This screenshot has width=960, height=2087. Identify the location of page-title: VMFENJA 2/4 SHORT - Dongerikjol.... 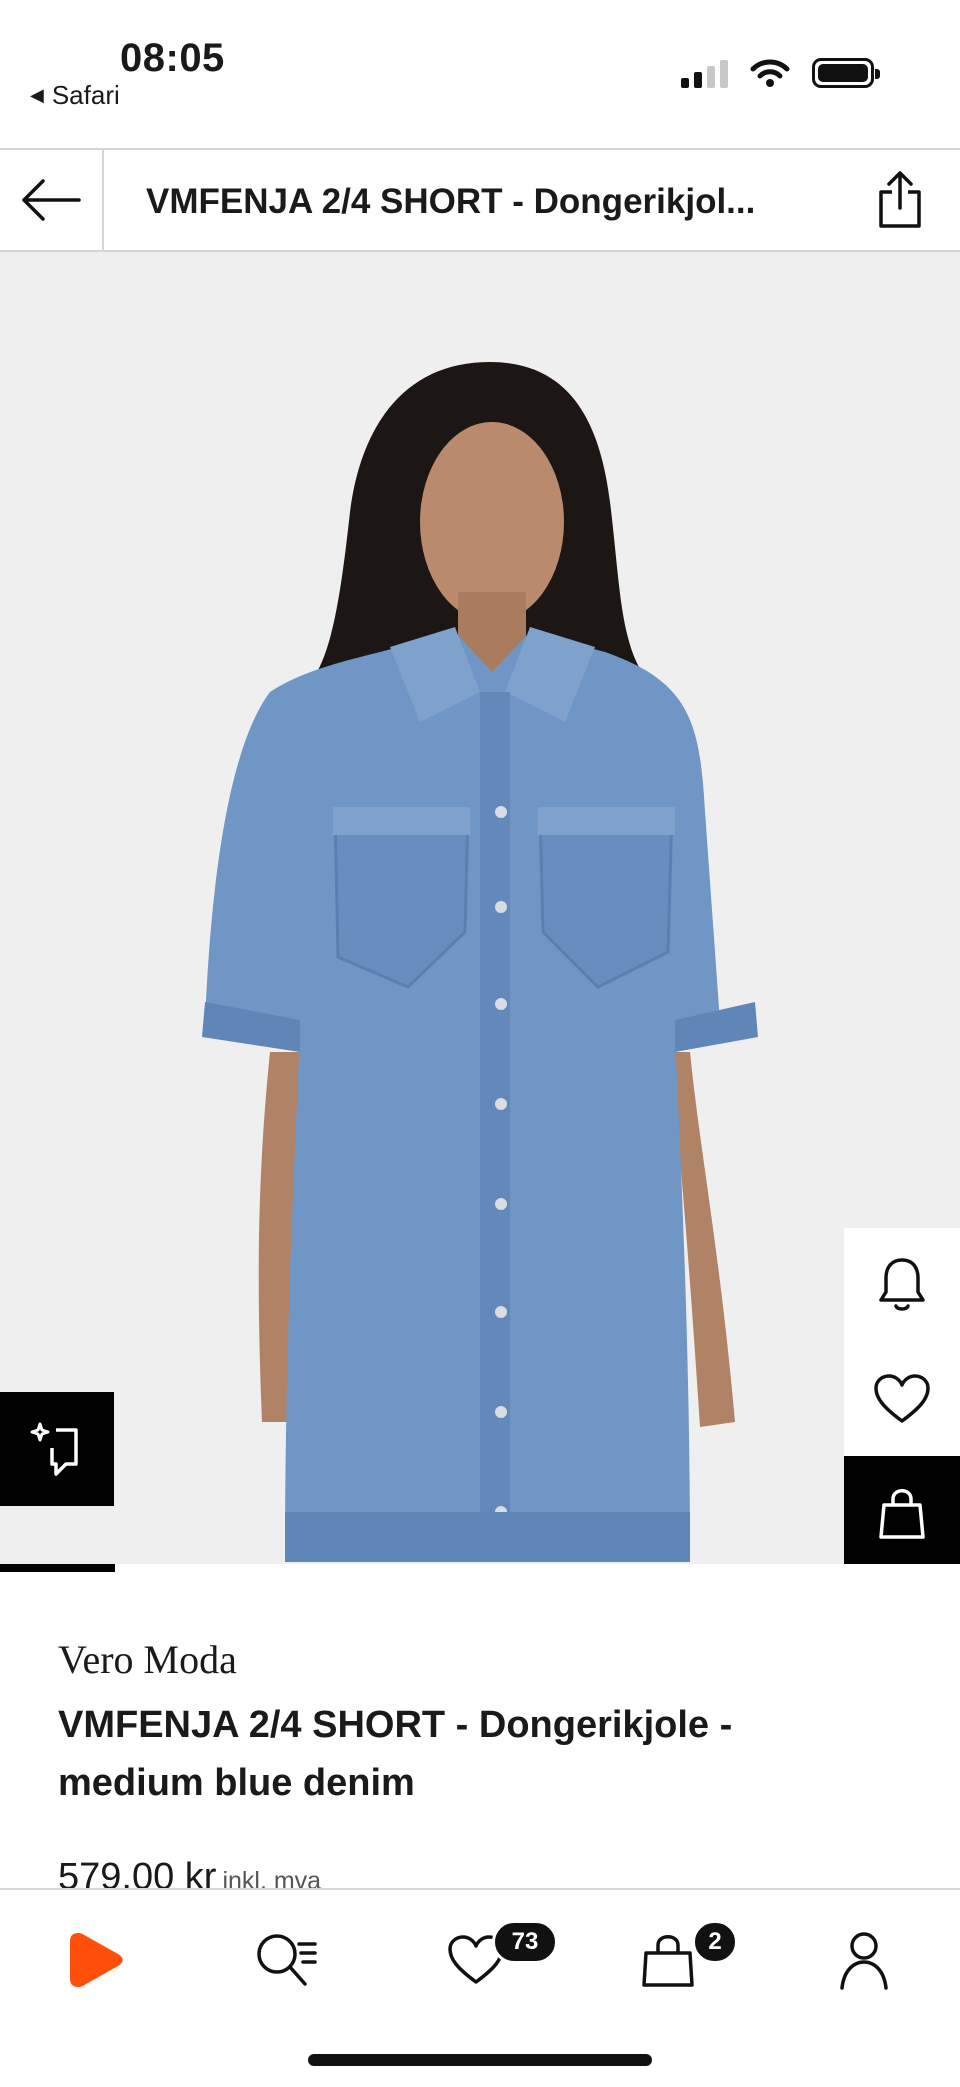
(451, 201).